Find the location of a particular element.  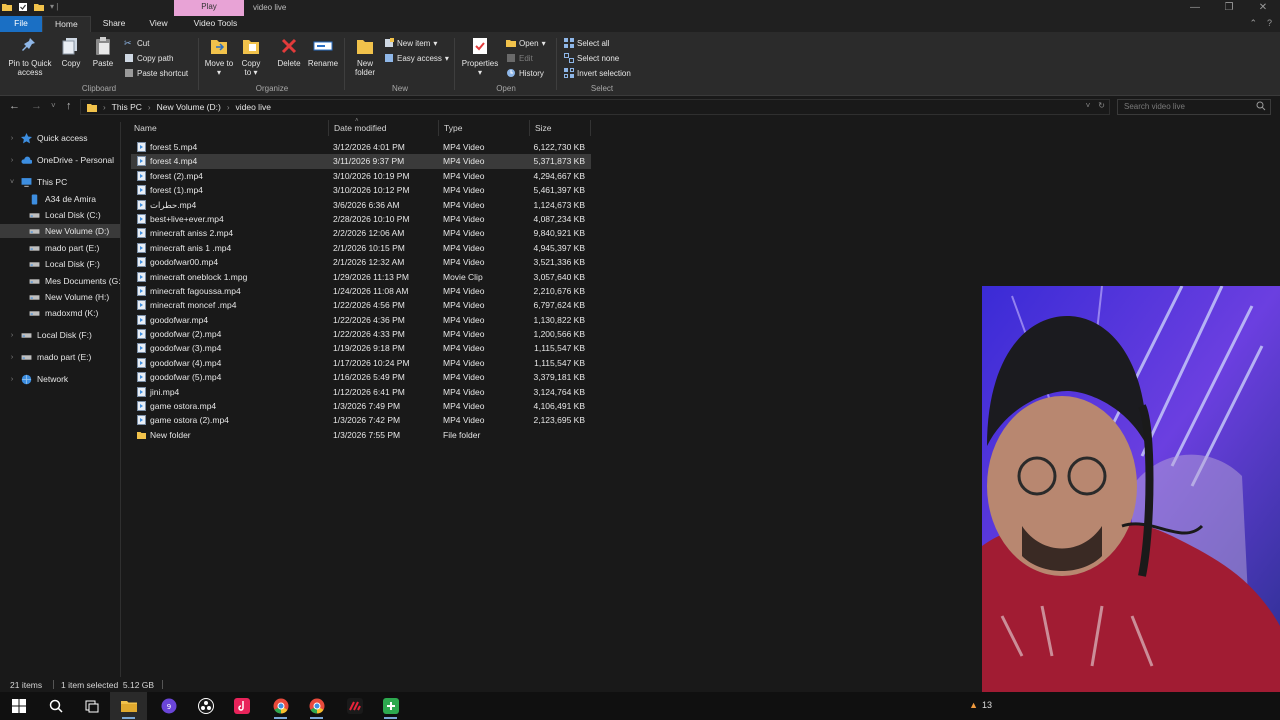

maximize-button: ❐ is located at coordinates (1229, 8).